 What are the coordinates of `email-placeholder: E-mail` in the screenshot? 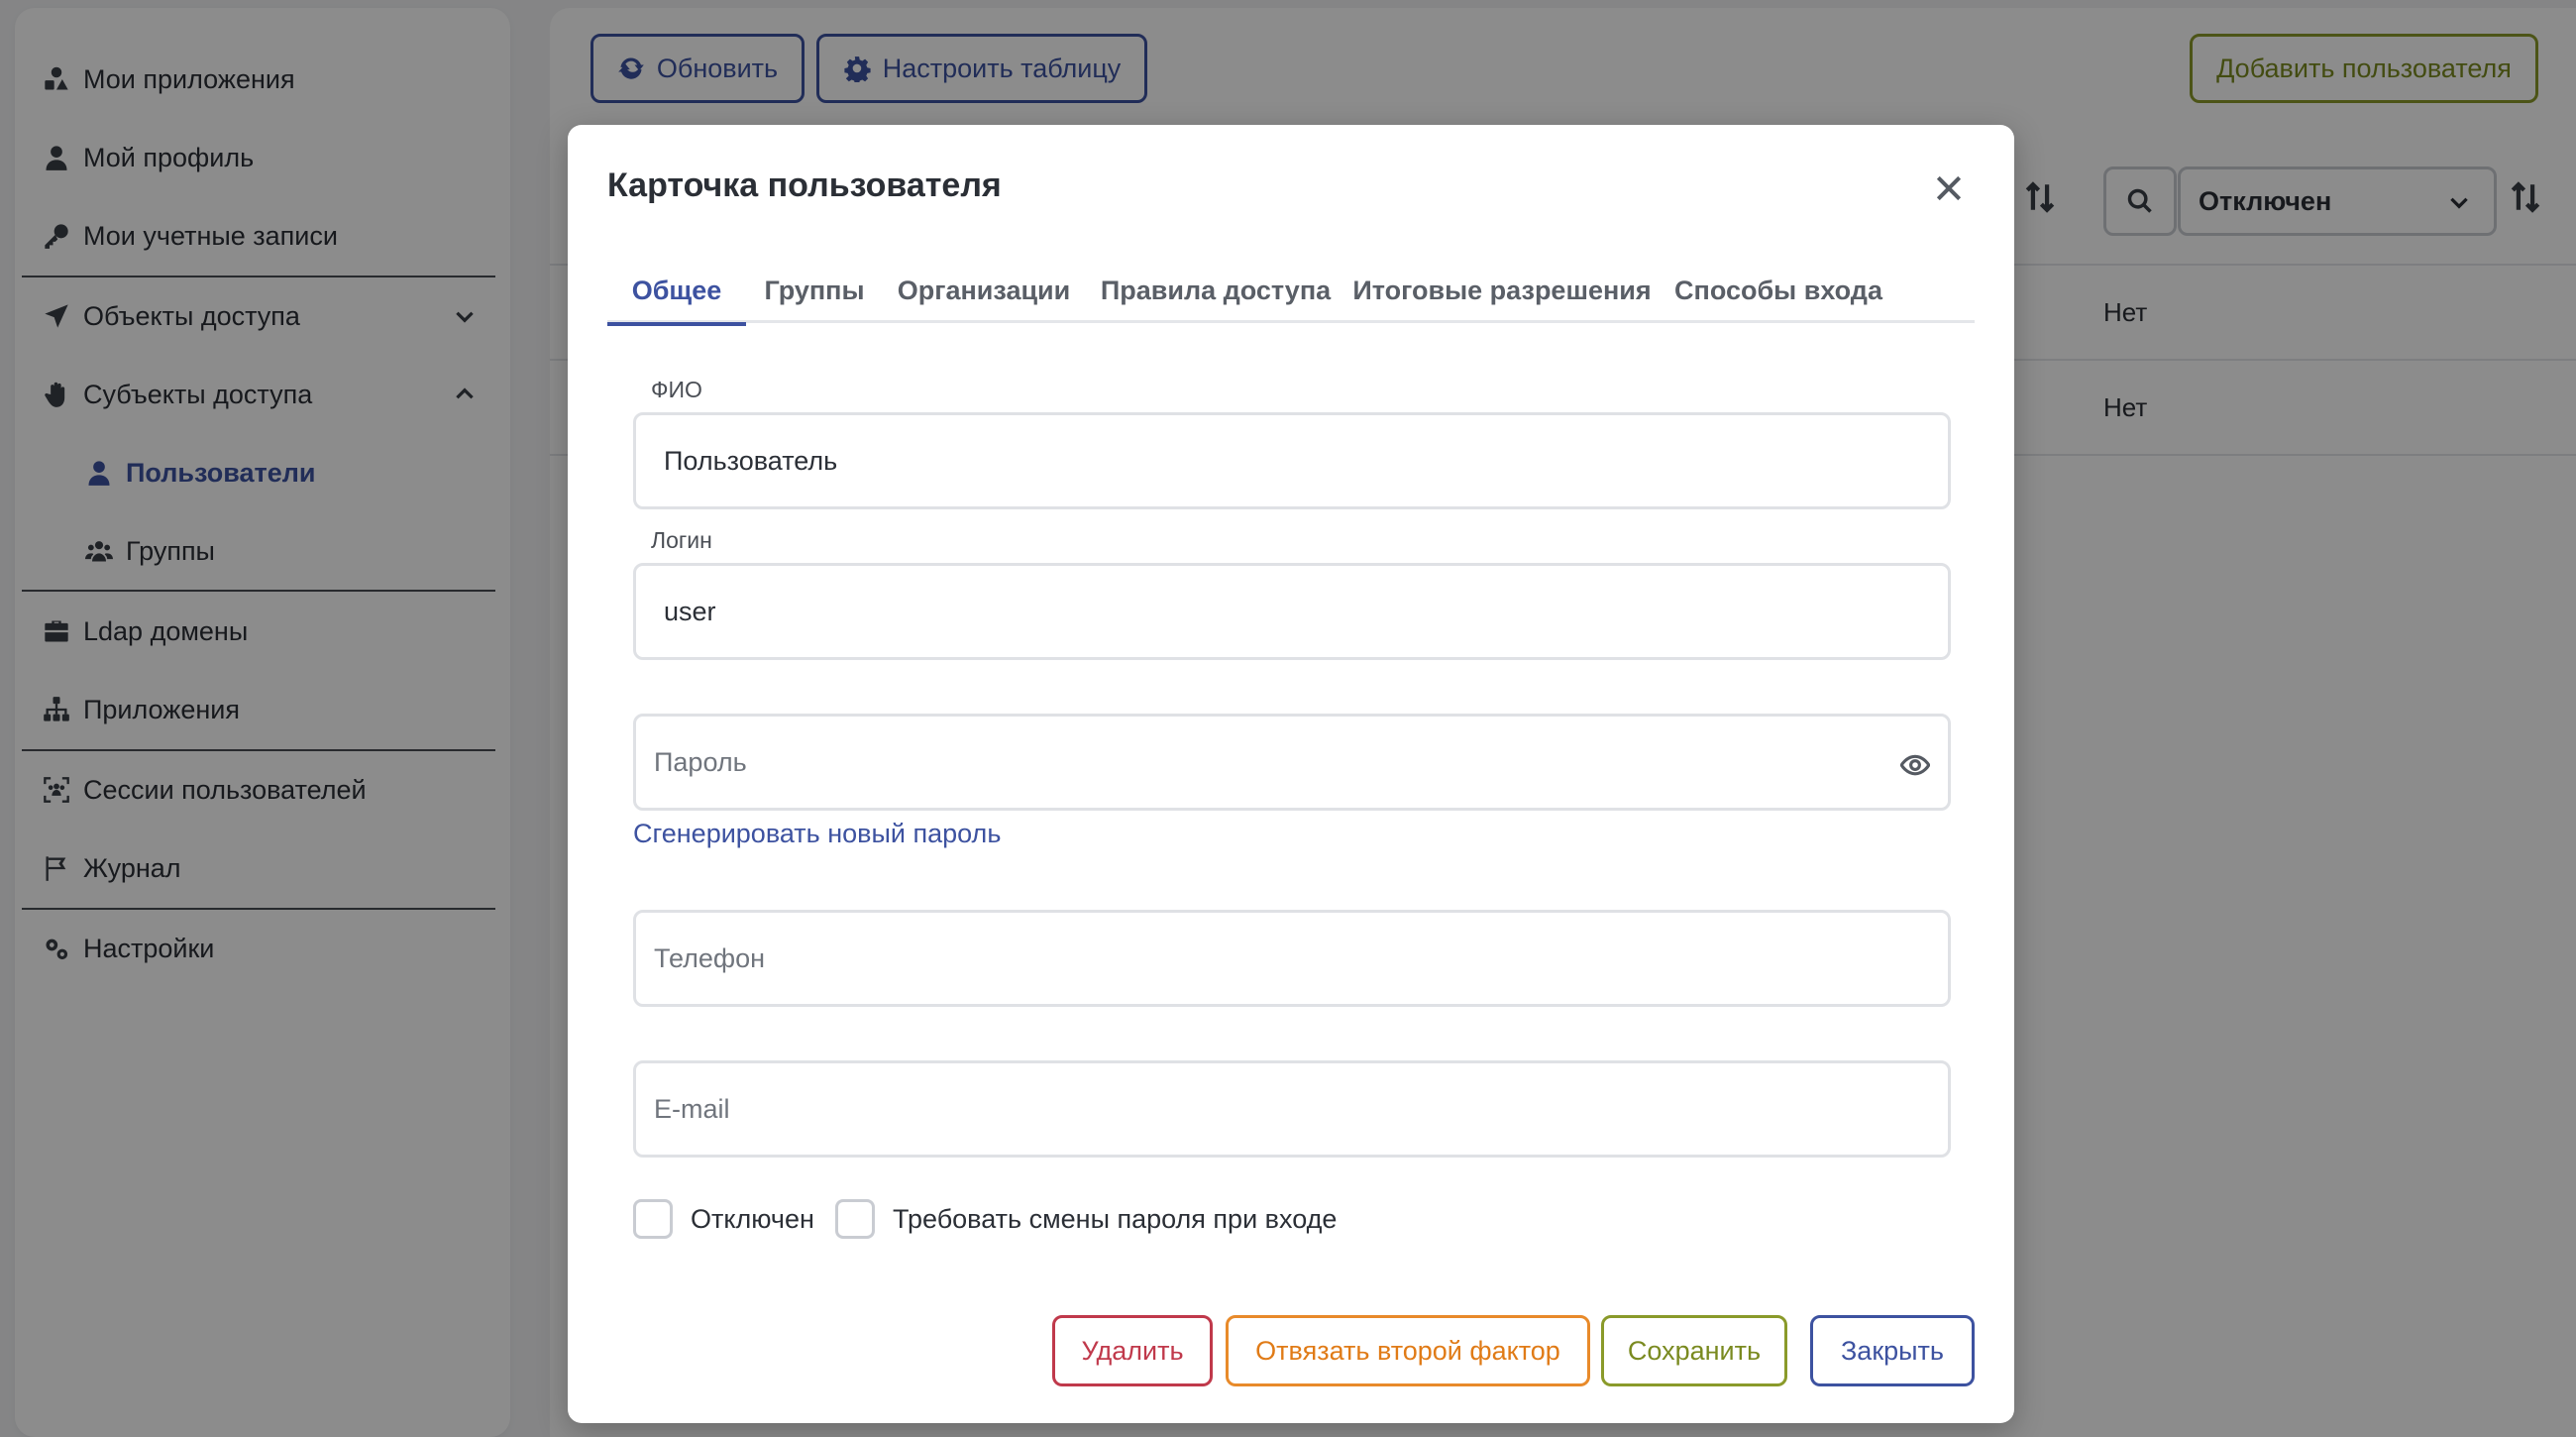 It's located at (692, 1108).